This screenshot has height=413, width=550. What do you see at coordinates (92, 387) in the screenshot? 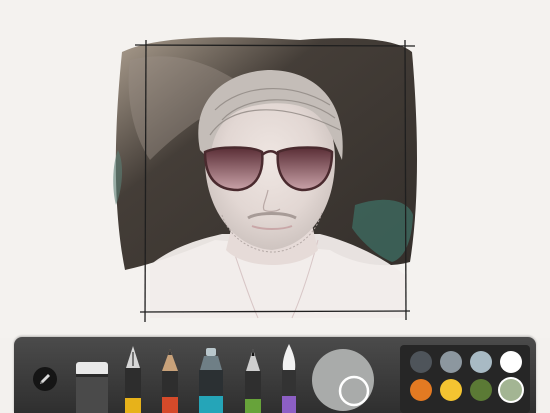
I see `eraser-icon` at bounding box center [92, 387].